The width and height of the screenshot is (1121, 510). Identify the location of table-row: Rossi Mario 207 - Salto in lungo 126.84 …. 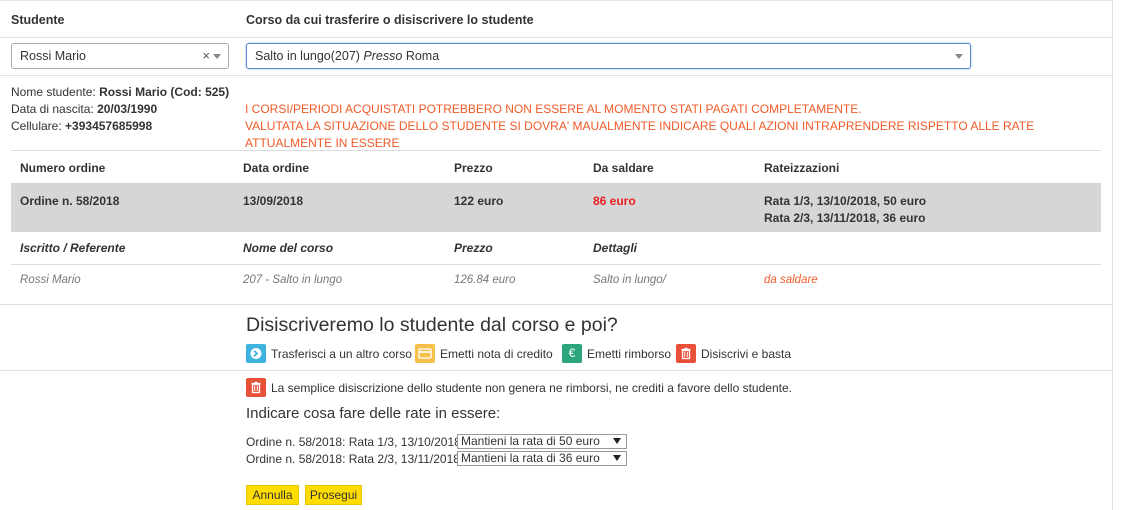
(556, 284).